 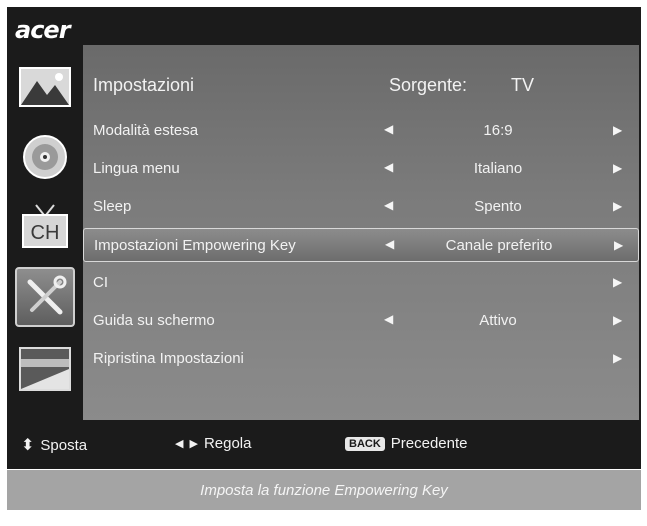 I want to click on row-value: Italiano, so click(x=498, y=168).